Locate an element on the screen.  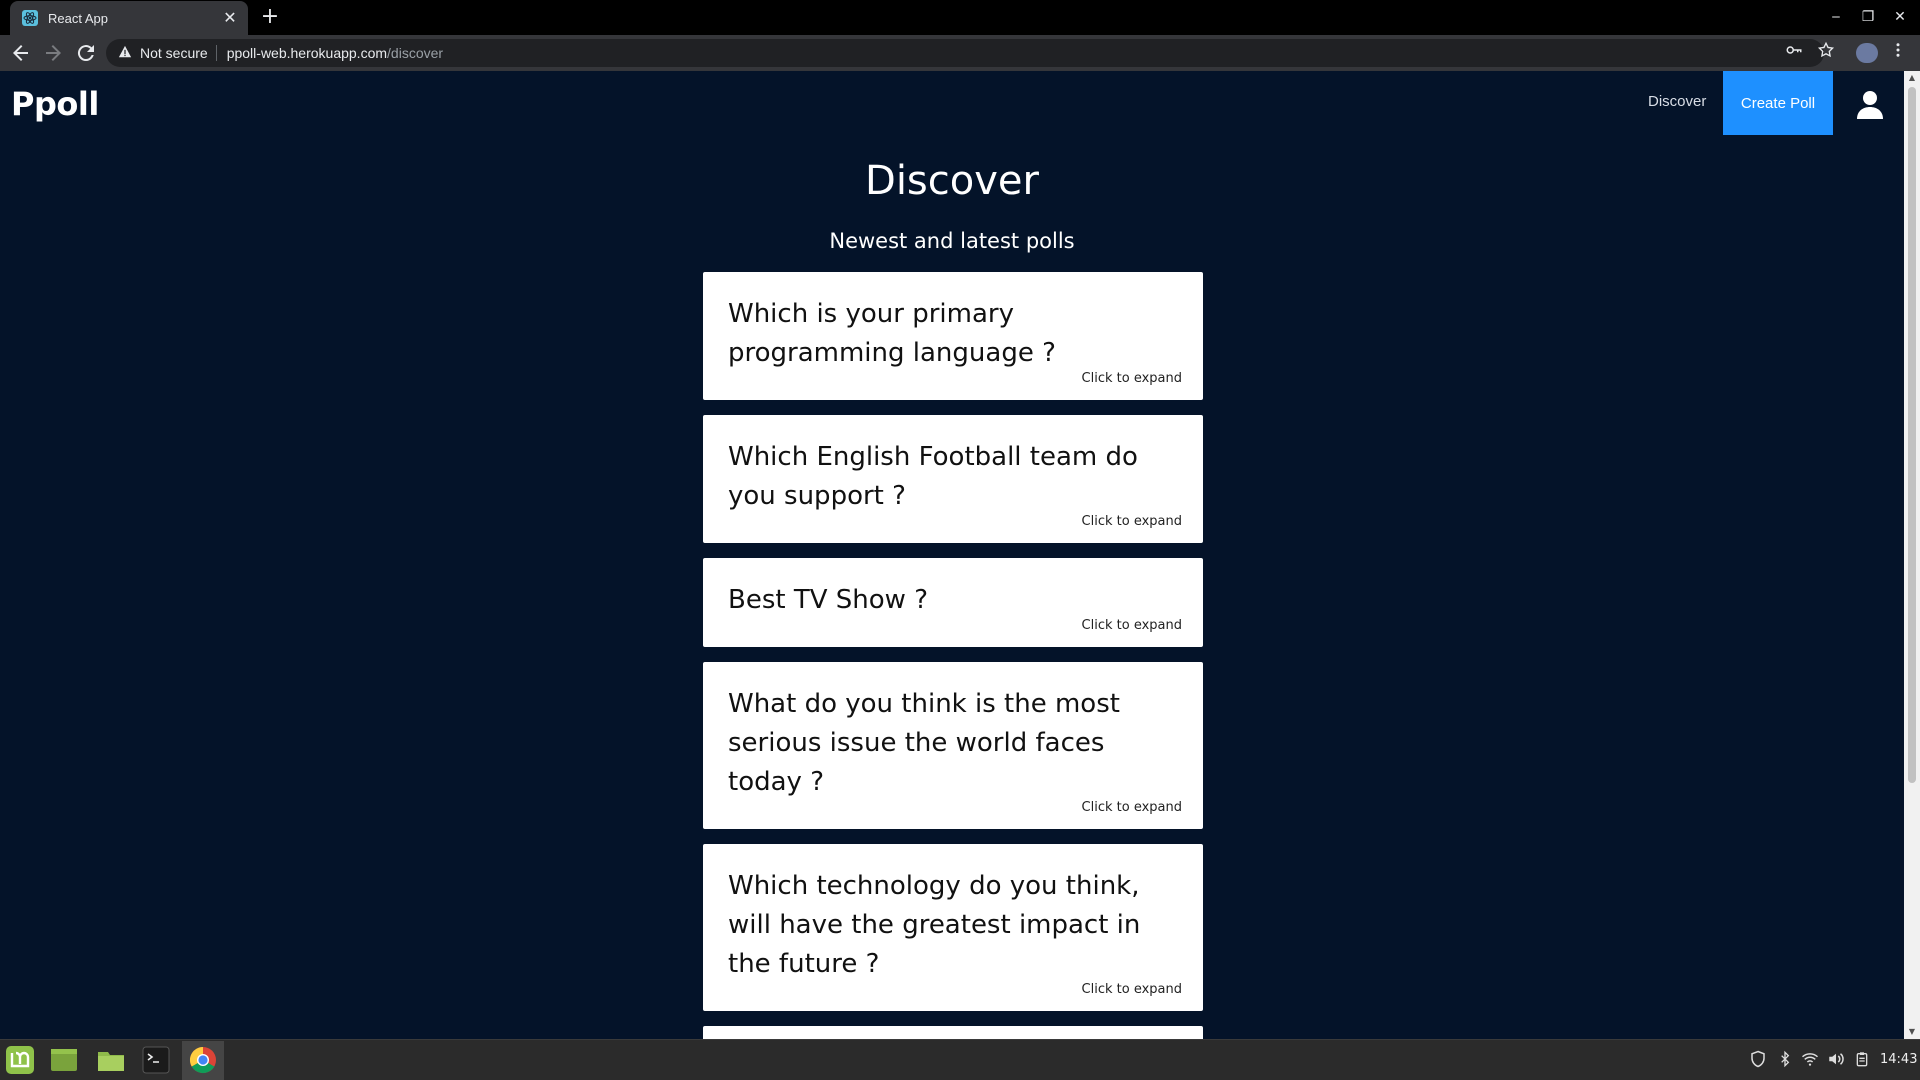
kebab-menu-icon is located at coordinates (1898, 53).